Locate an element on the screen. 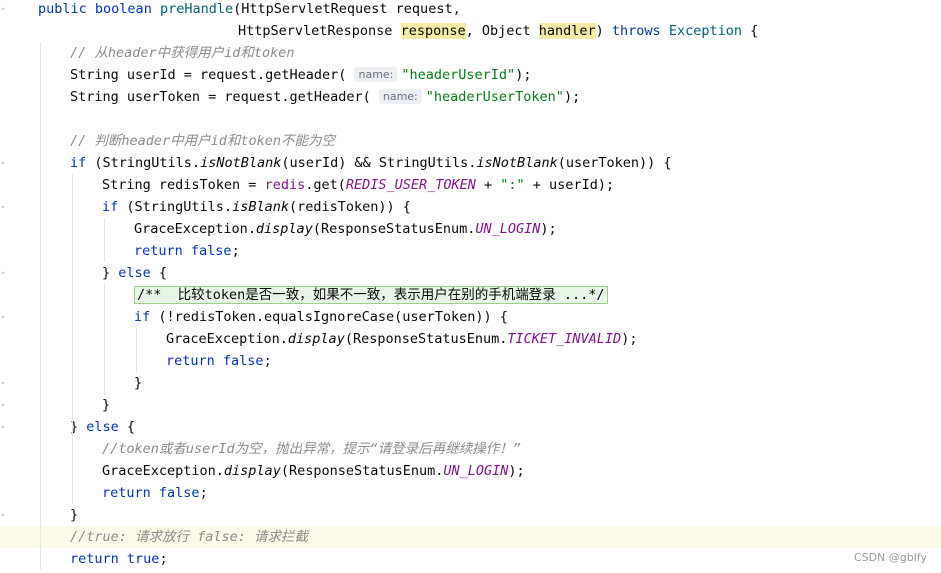  watermark: CSDN @gblfy is located at coordinates (890, 557).